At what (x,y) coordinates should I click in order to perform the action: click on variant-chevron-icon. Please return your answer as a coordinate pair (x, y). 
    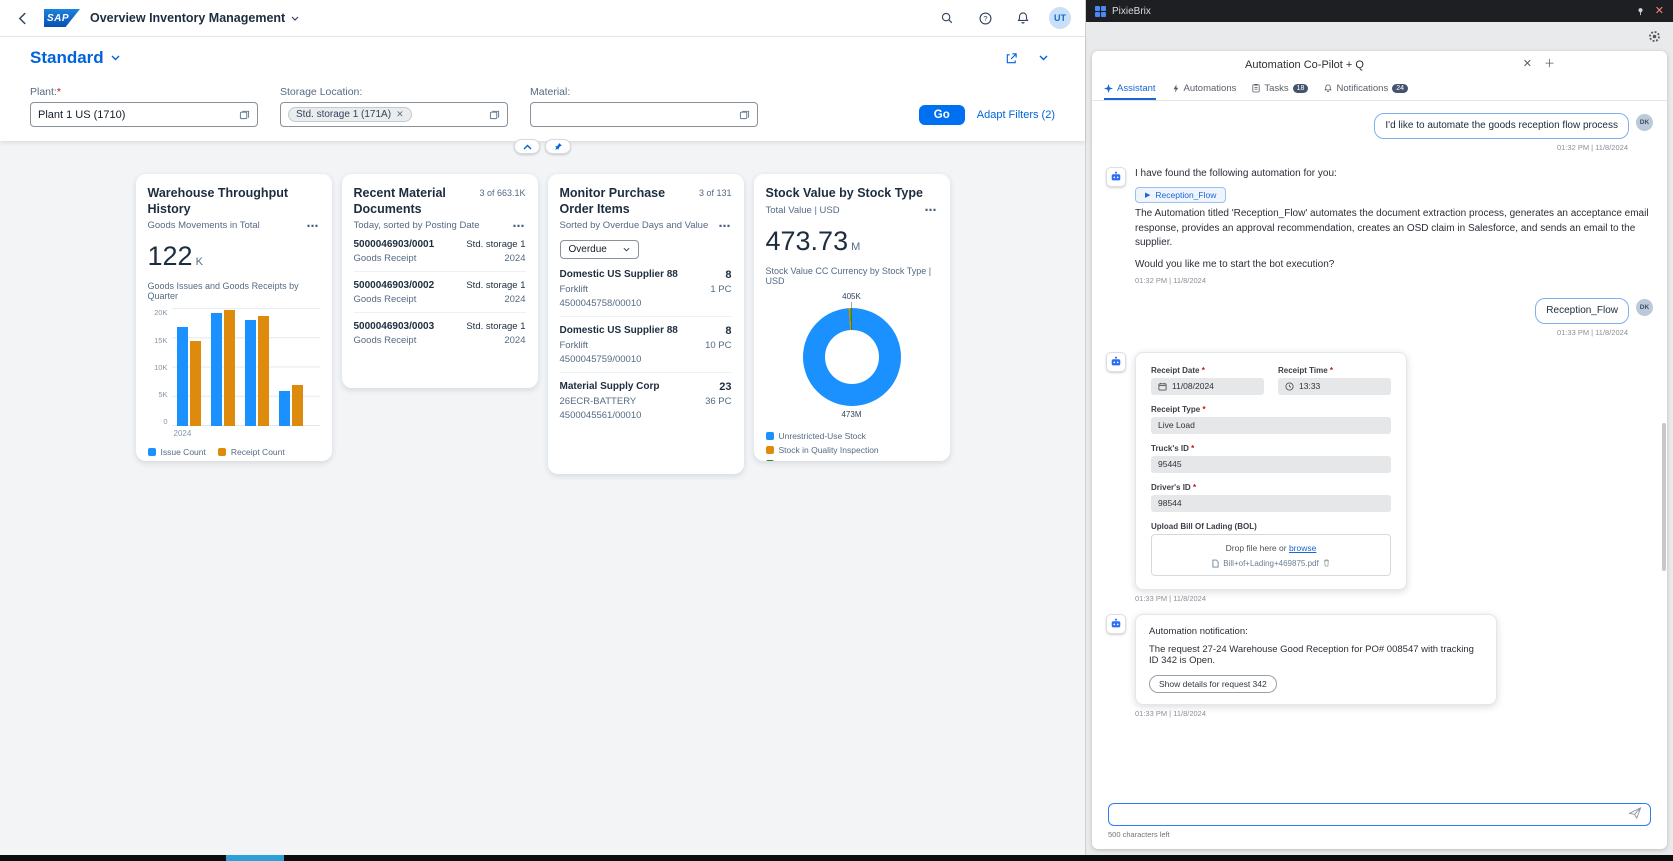
    Looking at the image, I should click on (115, 58).